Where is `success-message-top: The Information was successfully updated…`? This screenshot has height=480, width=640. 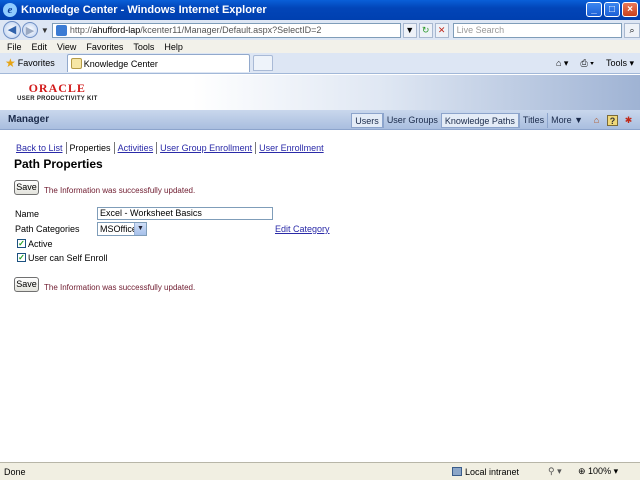 success-message-top: The Information was successfully updated… is located at coordinates (120, 190).